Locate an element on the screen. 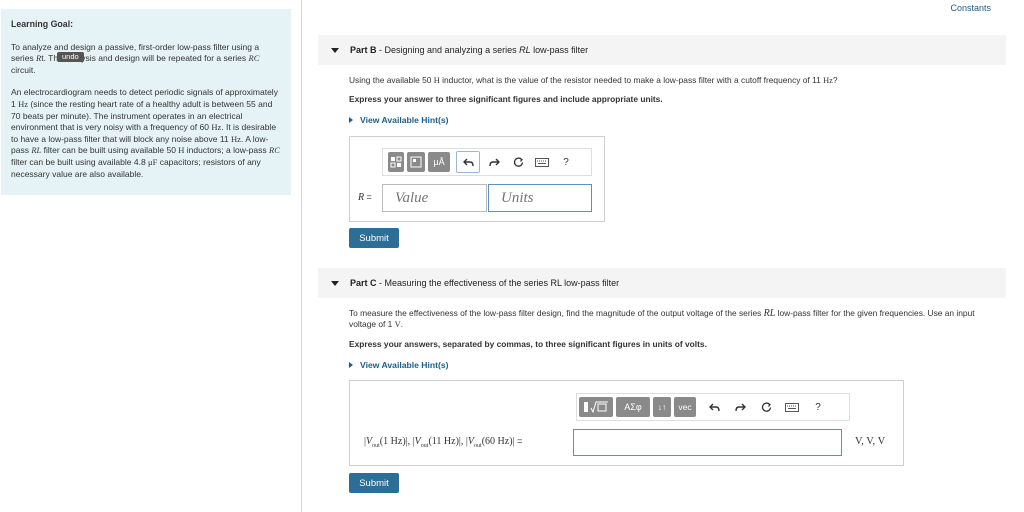  part-c-hint-link: View Available Hint(s) is located at coordinates (399, 365).